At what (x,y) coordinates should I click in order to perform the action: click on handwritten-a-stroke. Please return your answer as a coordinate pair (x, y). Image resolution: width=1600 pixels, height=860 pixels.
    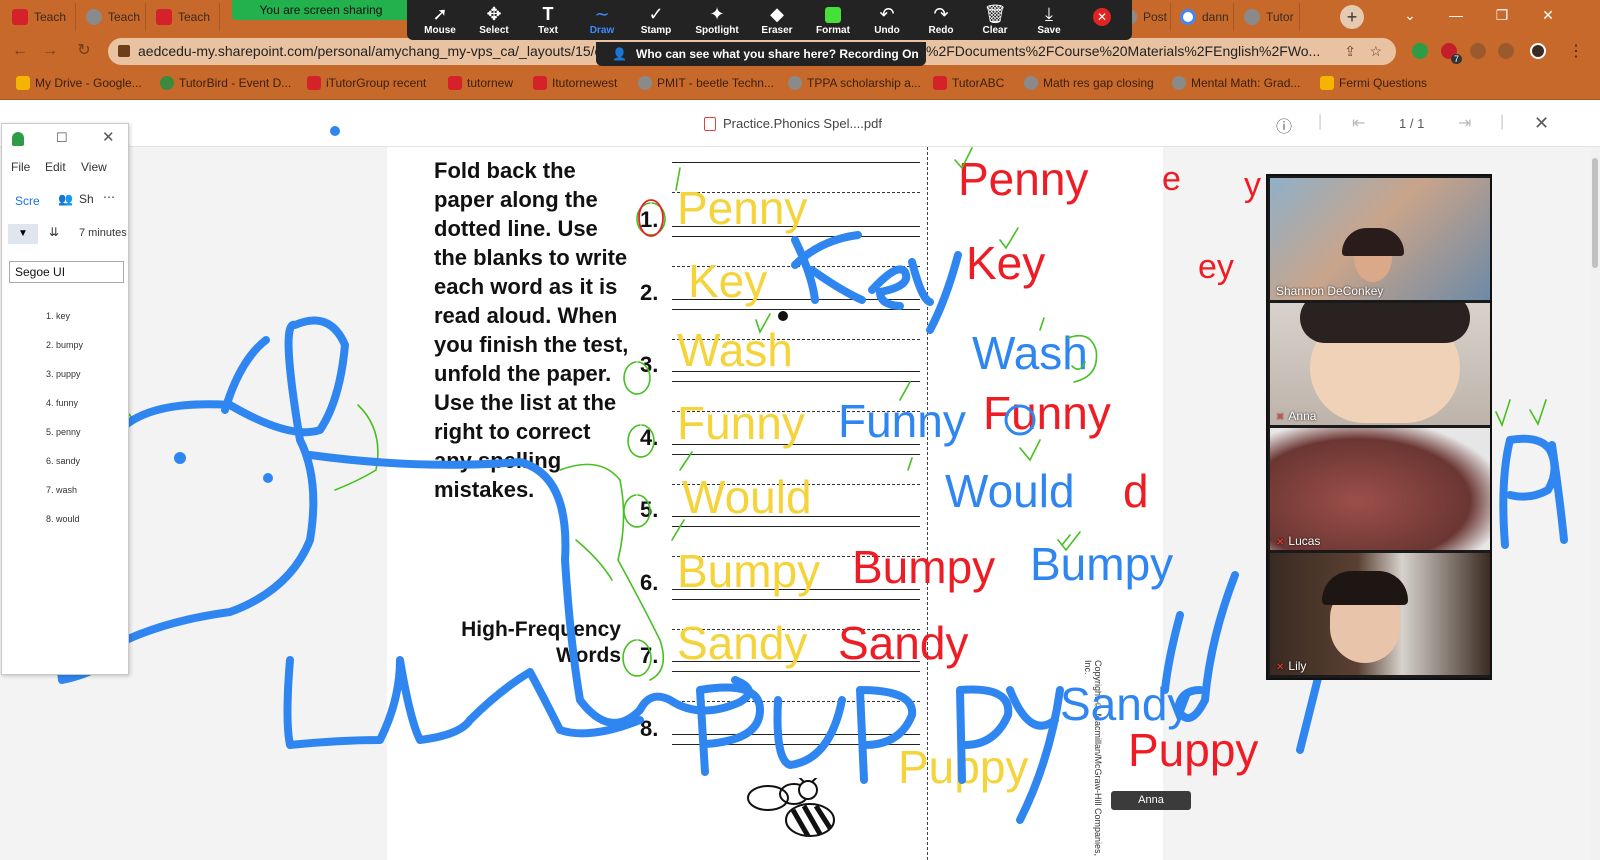
    Looking at the image, I should click on (1533, 491).